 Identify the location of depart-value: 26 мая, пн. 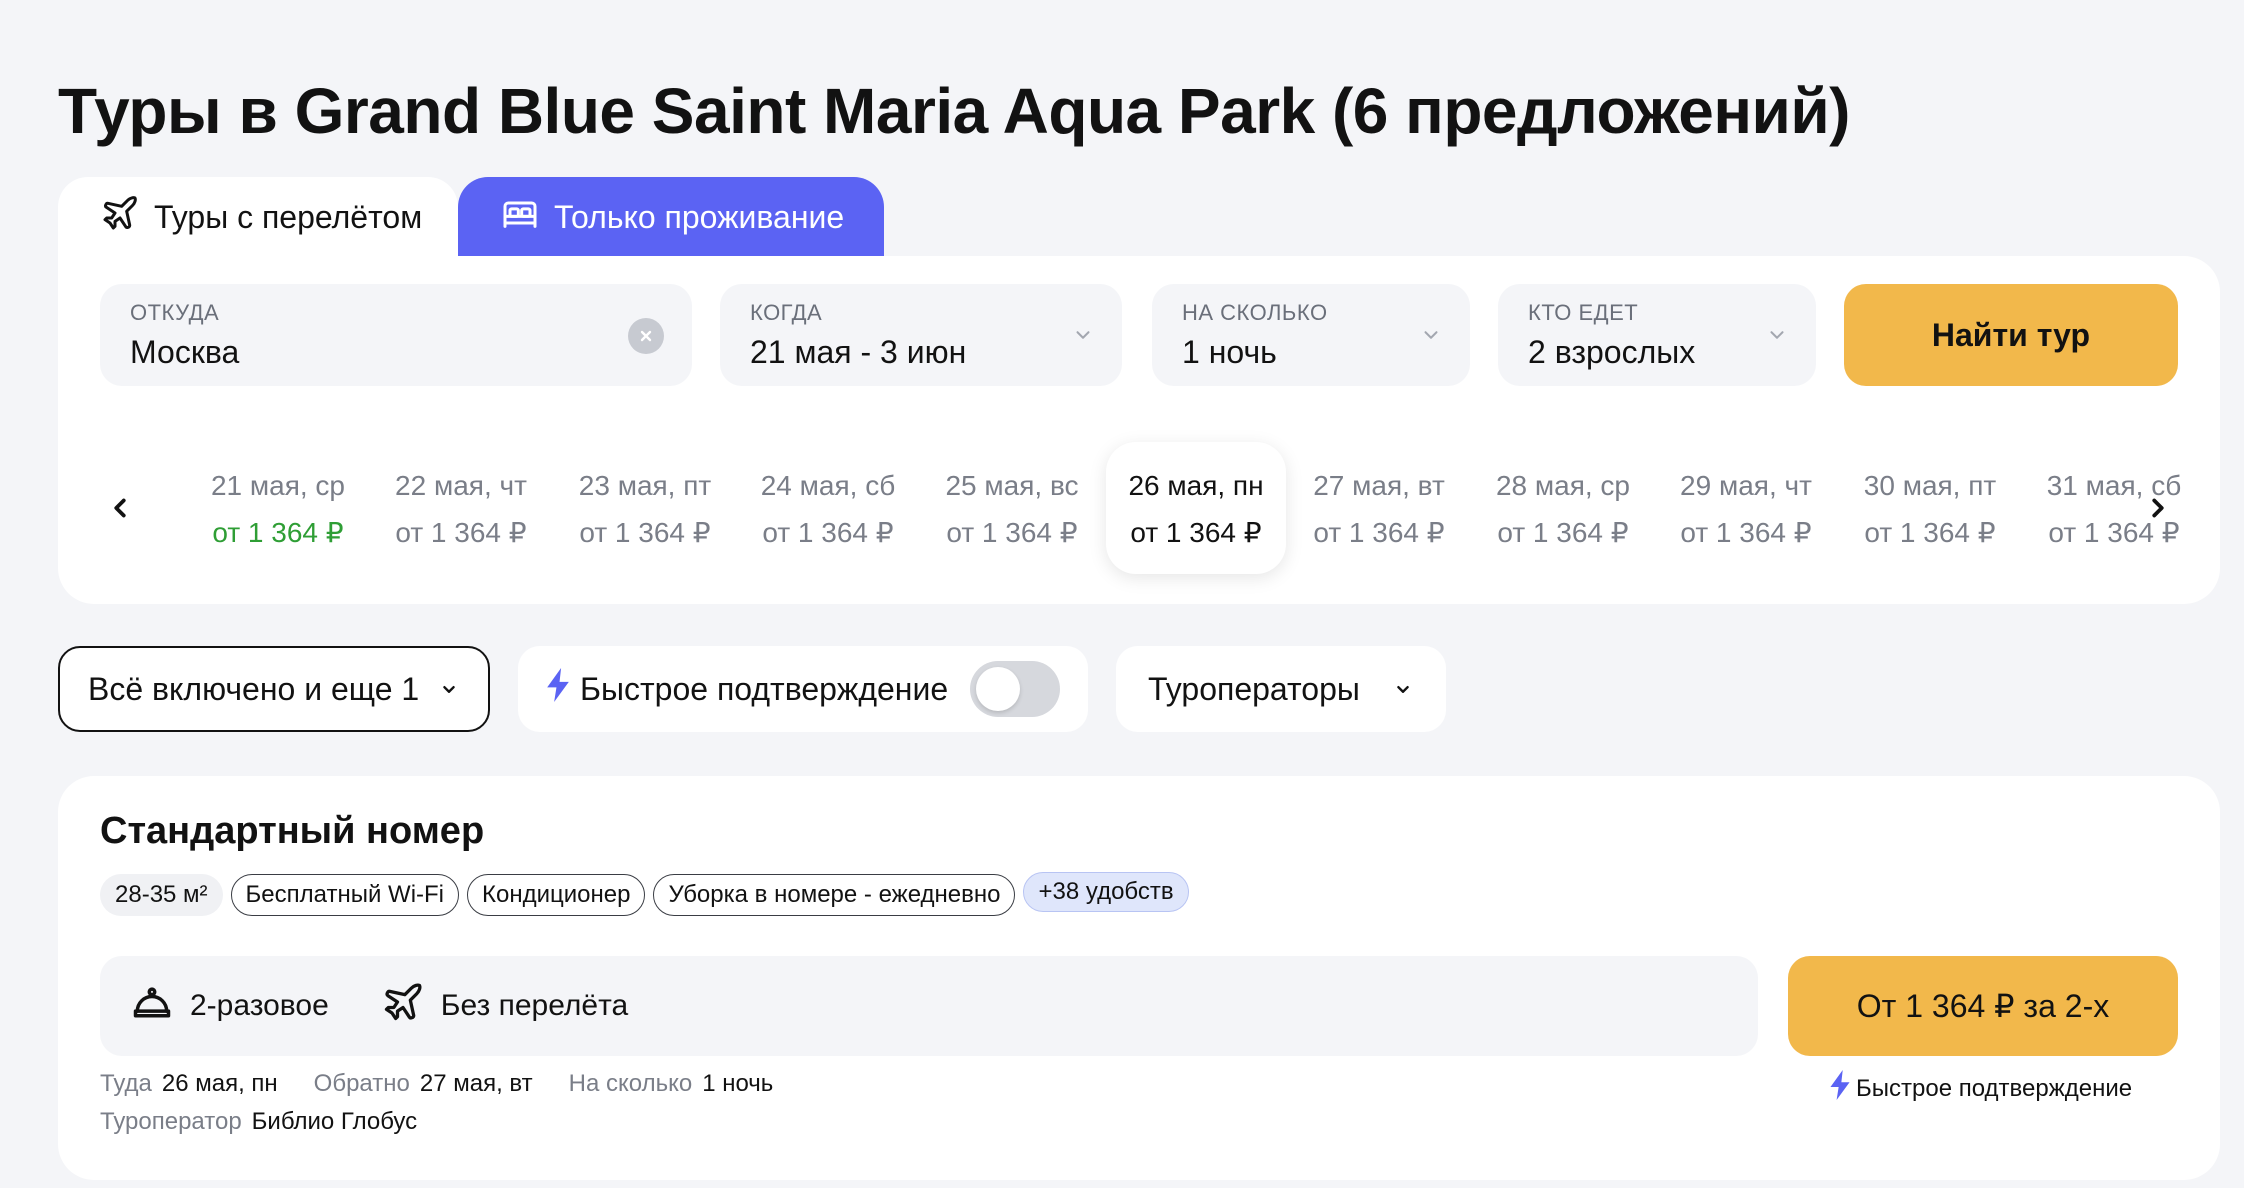
(219, 1083).